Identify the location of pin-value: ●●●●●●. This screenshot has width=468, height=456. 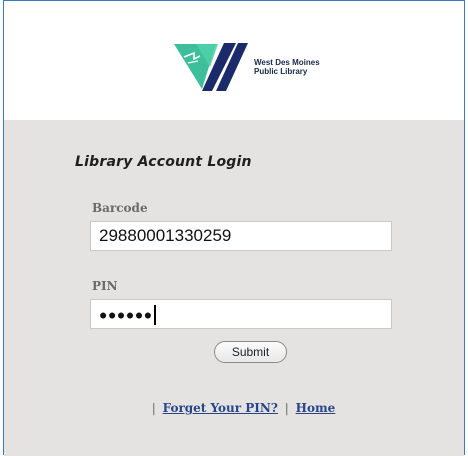
(126, 314).